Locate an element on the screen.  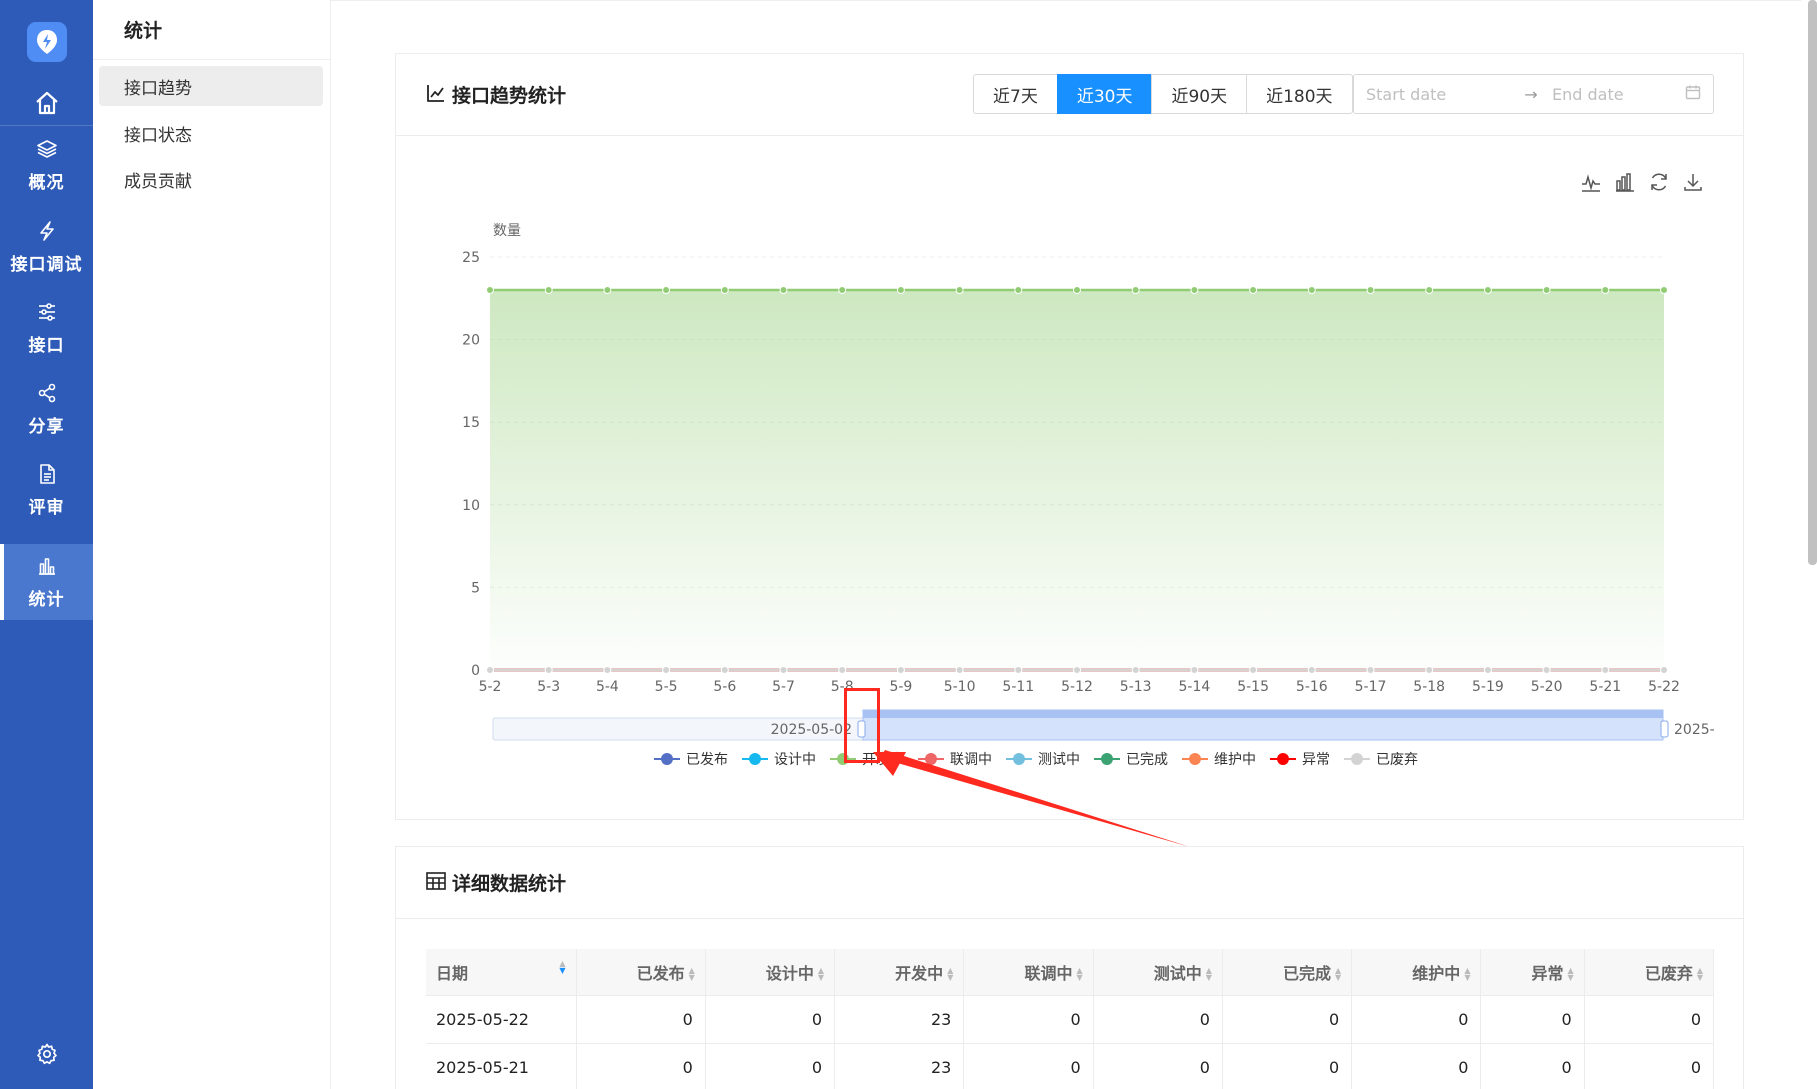
column-header-developing: 开发中 ▲ ▼ is located at coordinates (899, 972).